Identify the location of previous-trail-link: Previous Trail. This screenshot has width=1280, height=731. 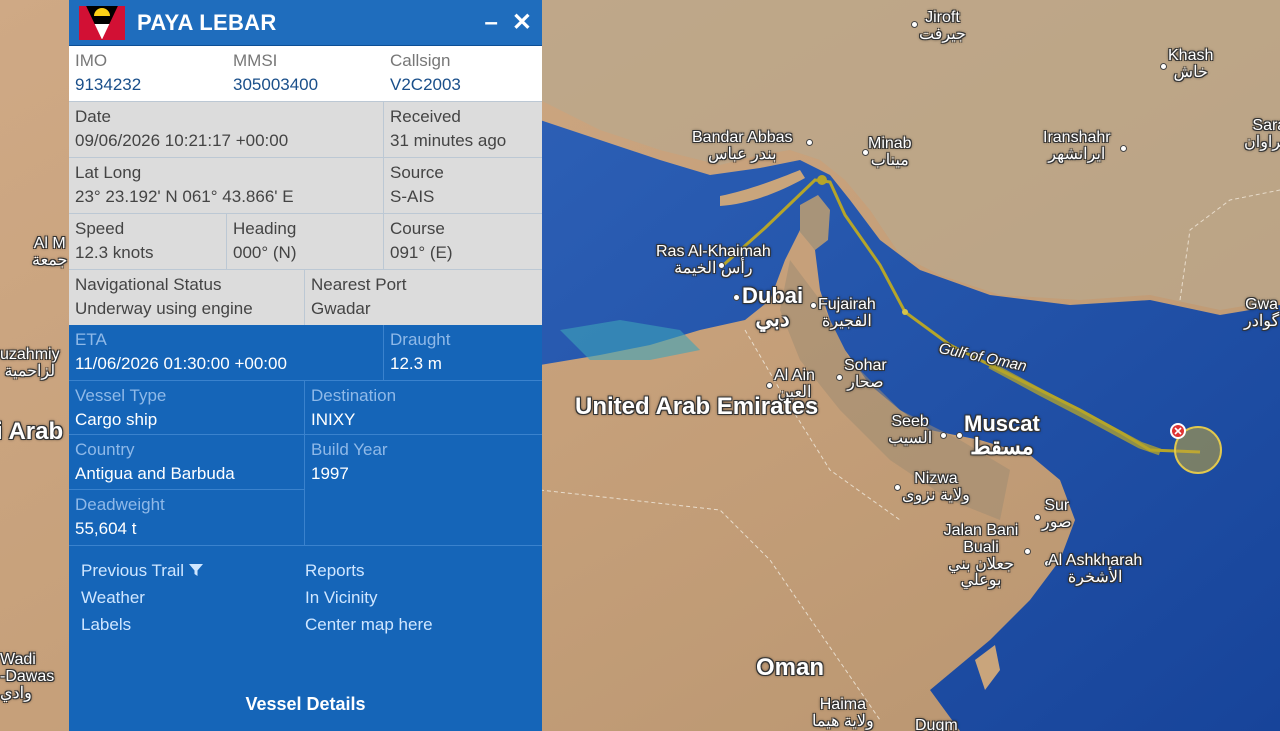
(193, 571).